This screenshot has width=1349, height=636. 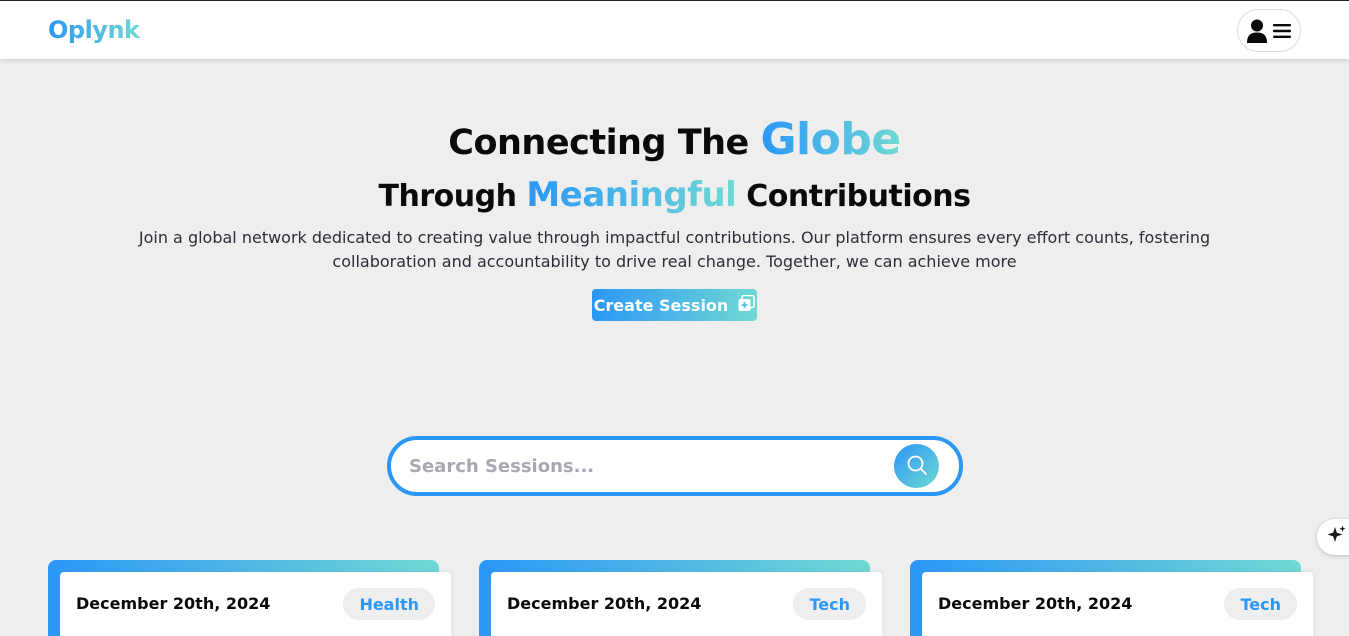 I want to click on user-icon, so click(x=1257, y=31).